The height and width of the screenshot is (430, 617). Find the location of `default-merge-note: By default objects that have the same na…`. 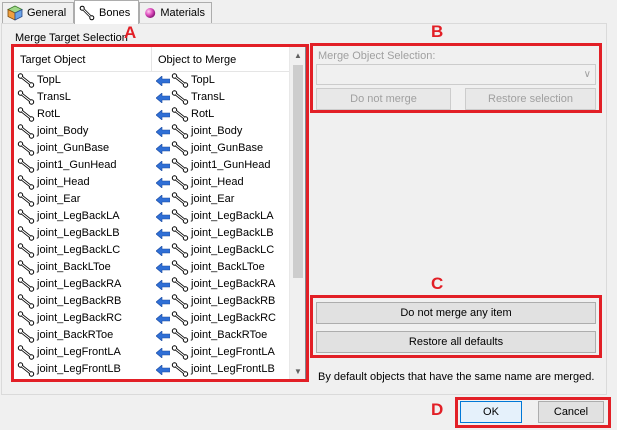

default-merge-note: By default objects that have the same na… is located at coordinates (456, 377).